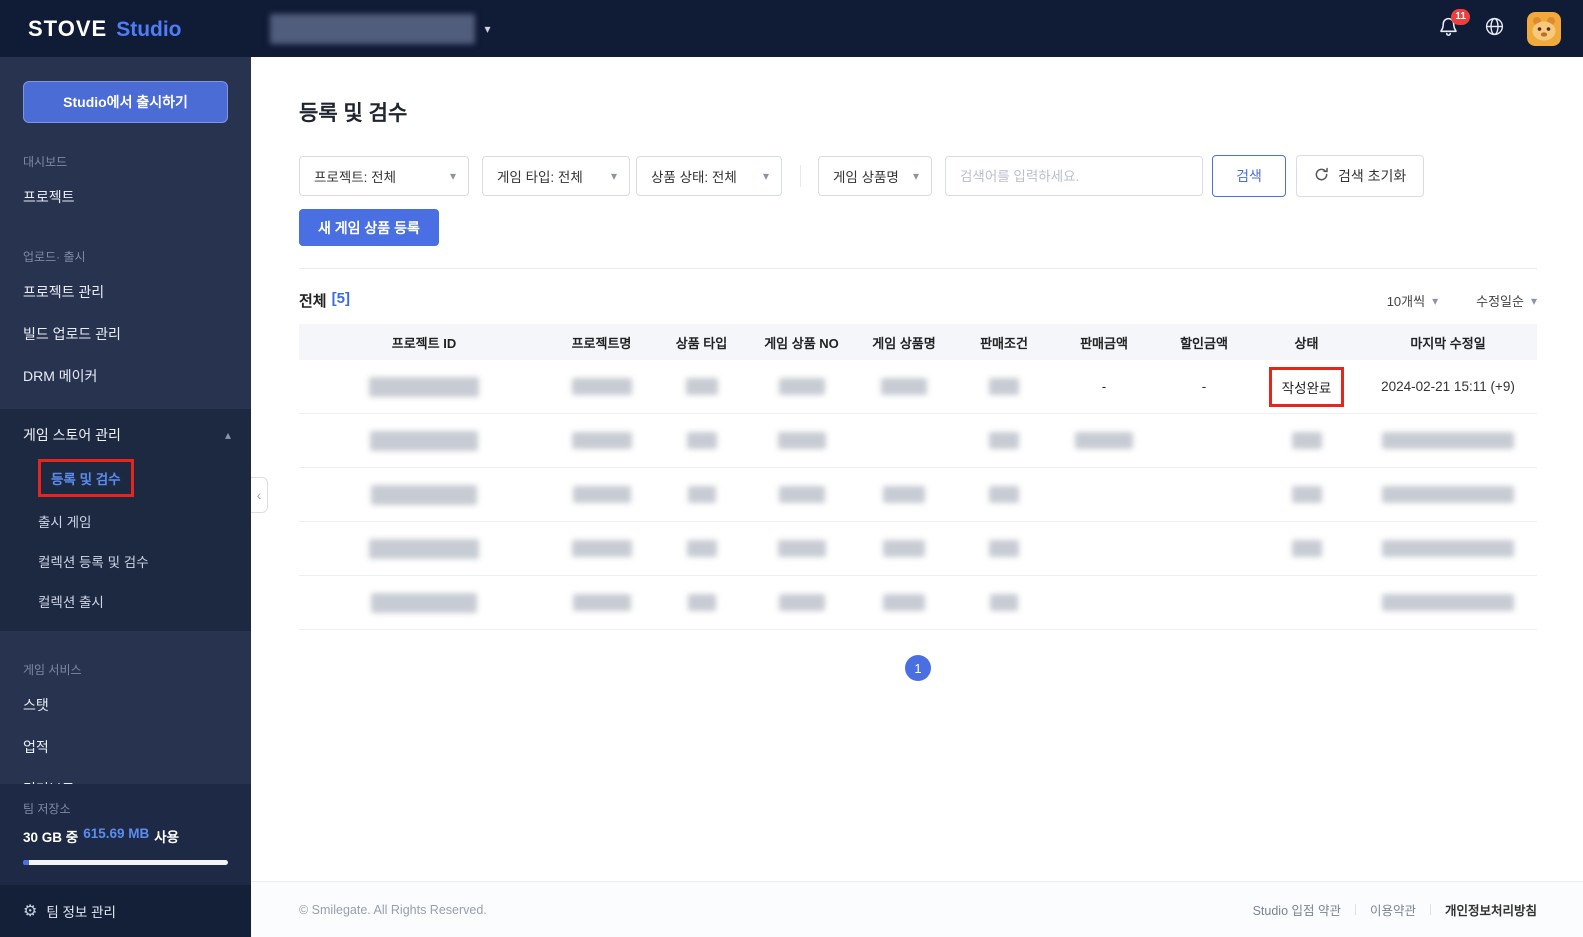 The width and height of the screenshot is (1583, 937). I want to click on status-cell: 작성완료, so click(1306, 386).